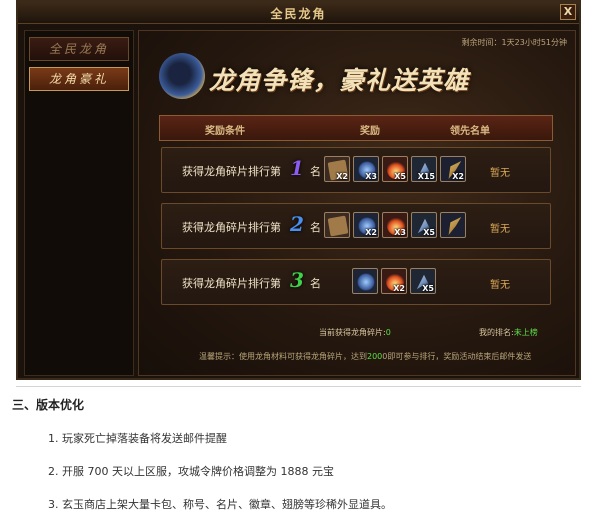 Image resolution: width=601 pixels, height=520 pixels. Describe the element at coordinates (370, 131) in the screenshot. I see `header-reward: 奖励` at that location.